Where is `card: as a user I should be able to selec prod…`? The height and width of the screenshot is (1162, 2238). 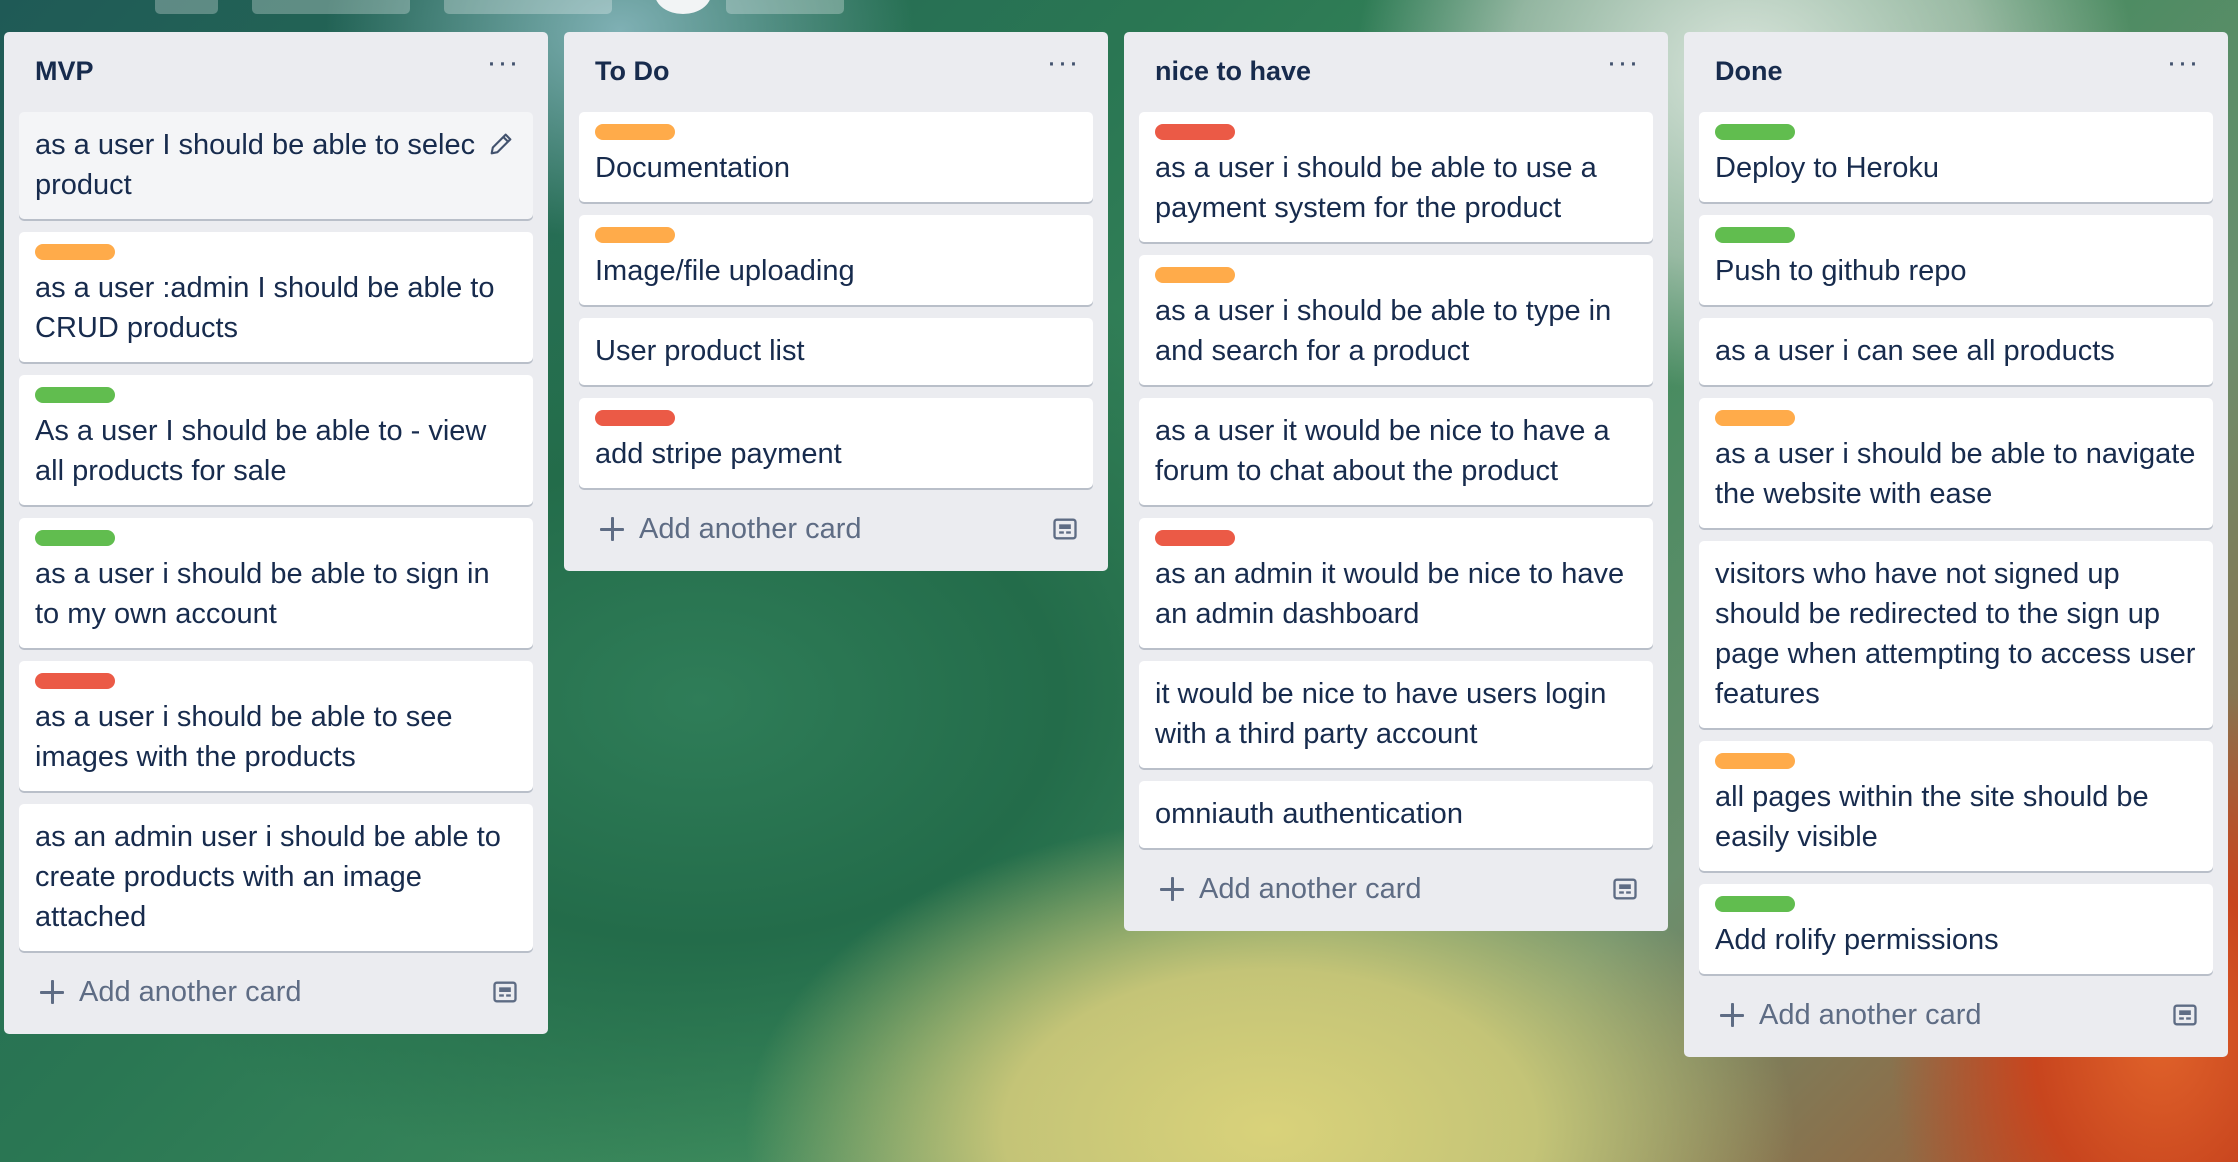
card: as a user I should be able to selec prod… is located at coordinates (276, 165).